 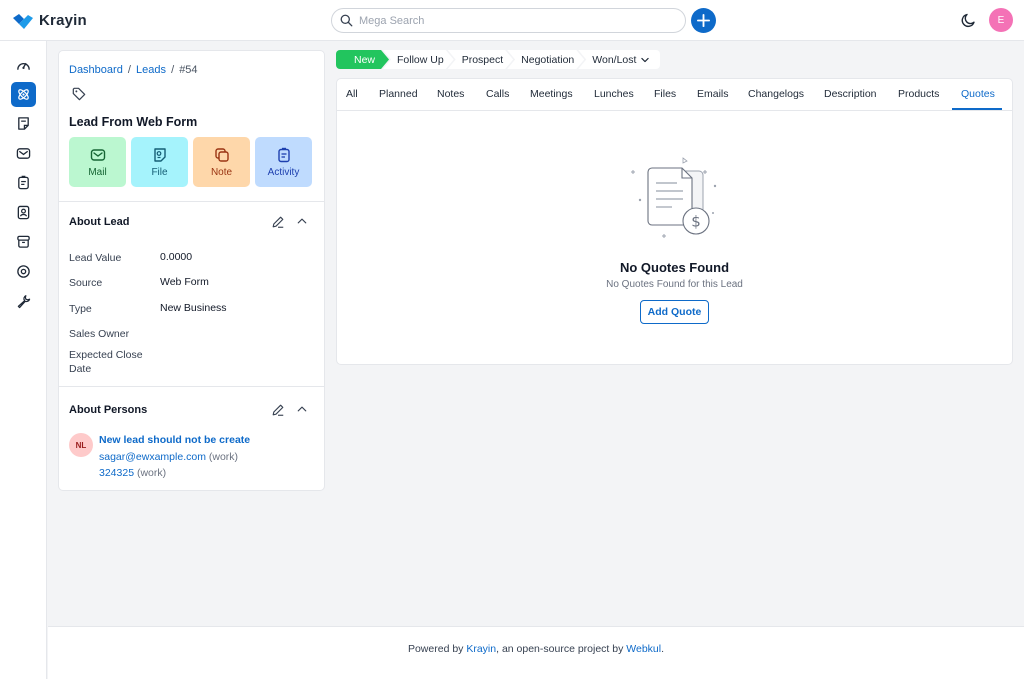 I want to click on brand-logo: Krayin, so click(x=49, y=20).